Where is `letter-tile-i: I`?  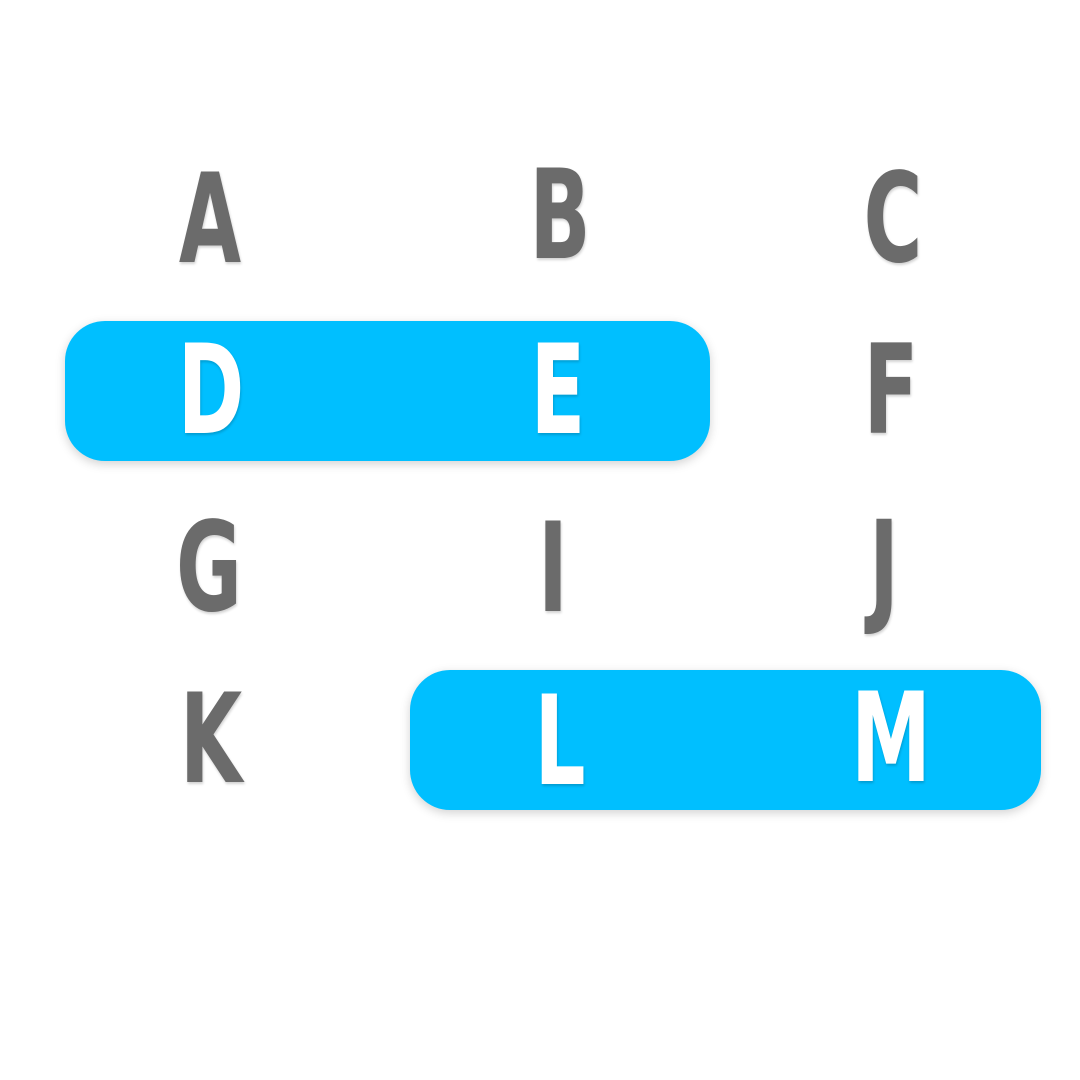 letter-tile-i: I is located at coordinates (552, 569).